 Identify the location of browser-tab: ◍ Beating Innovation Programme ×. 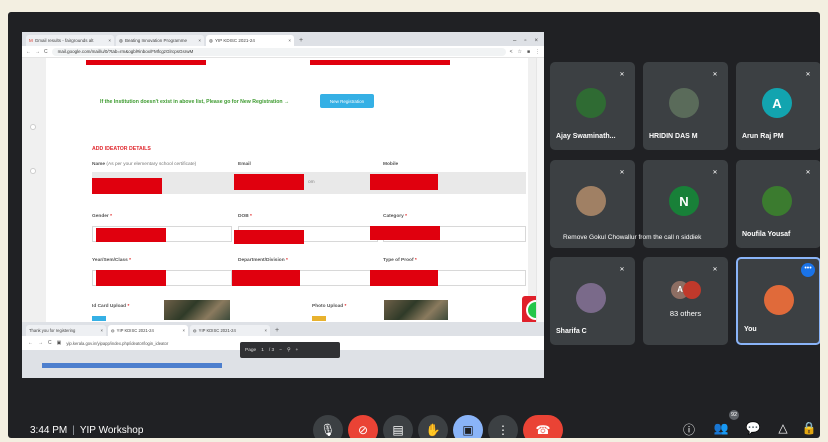
(160, 40).